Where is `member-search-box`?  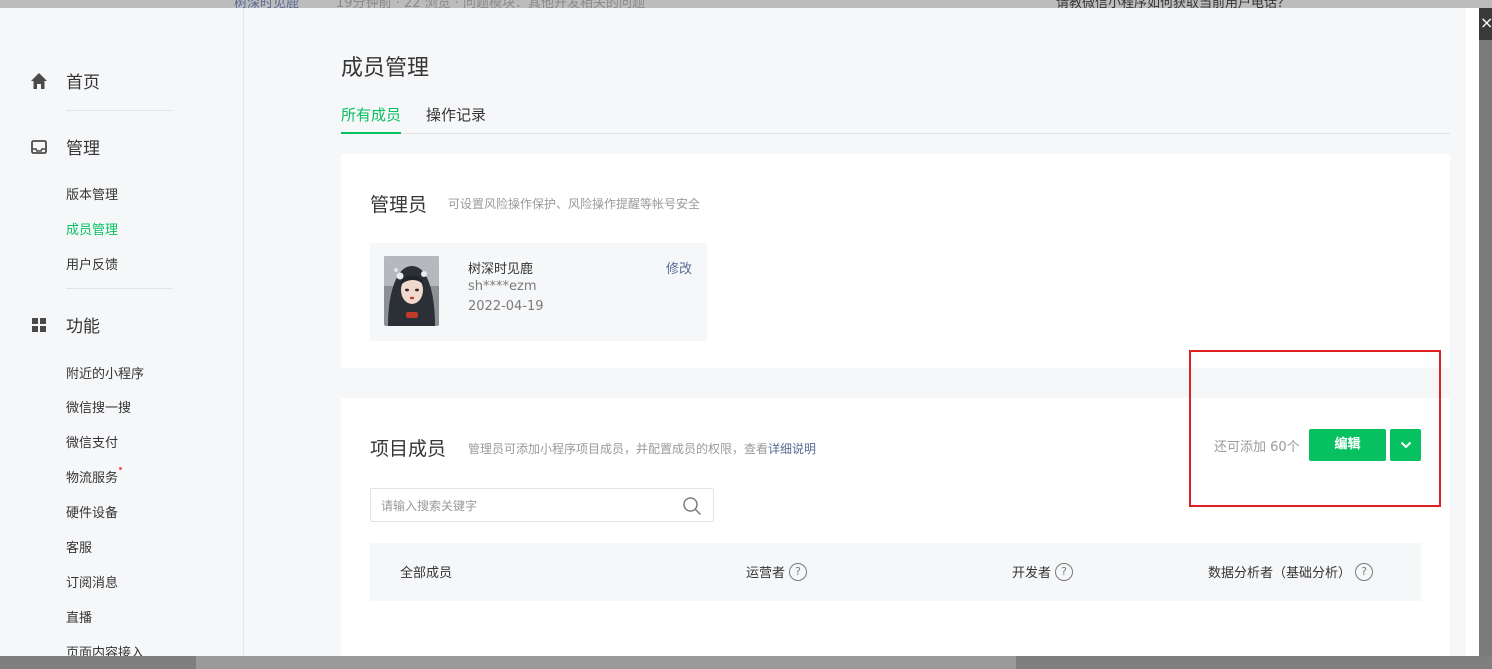 member-search-box is located at coordinates (542, 505).